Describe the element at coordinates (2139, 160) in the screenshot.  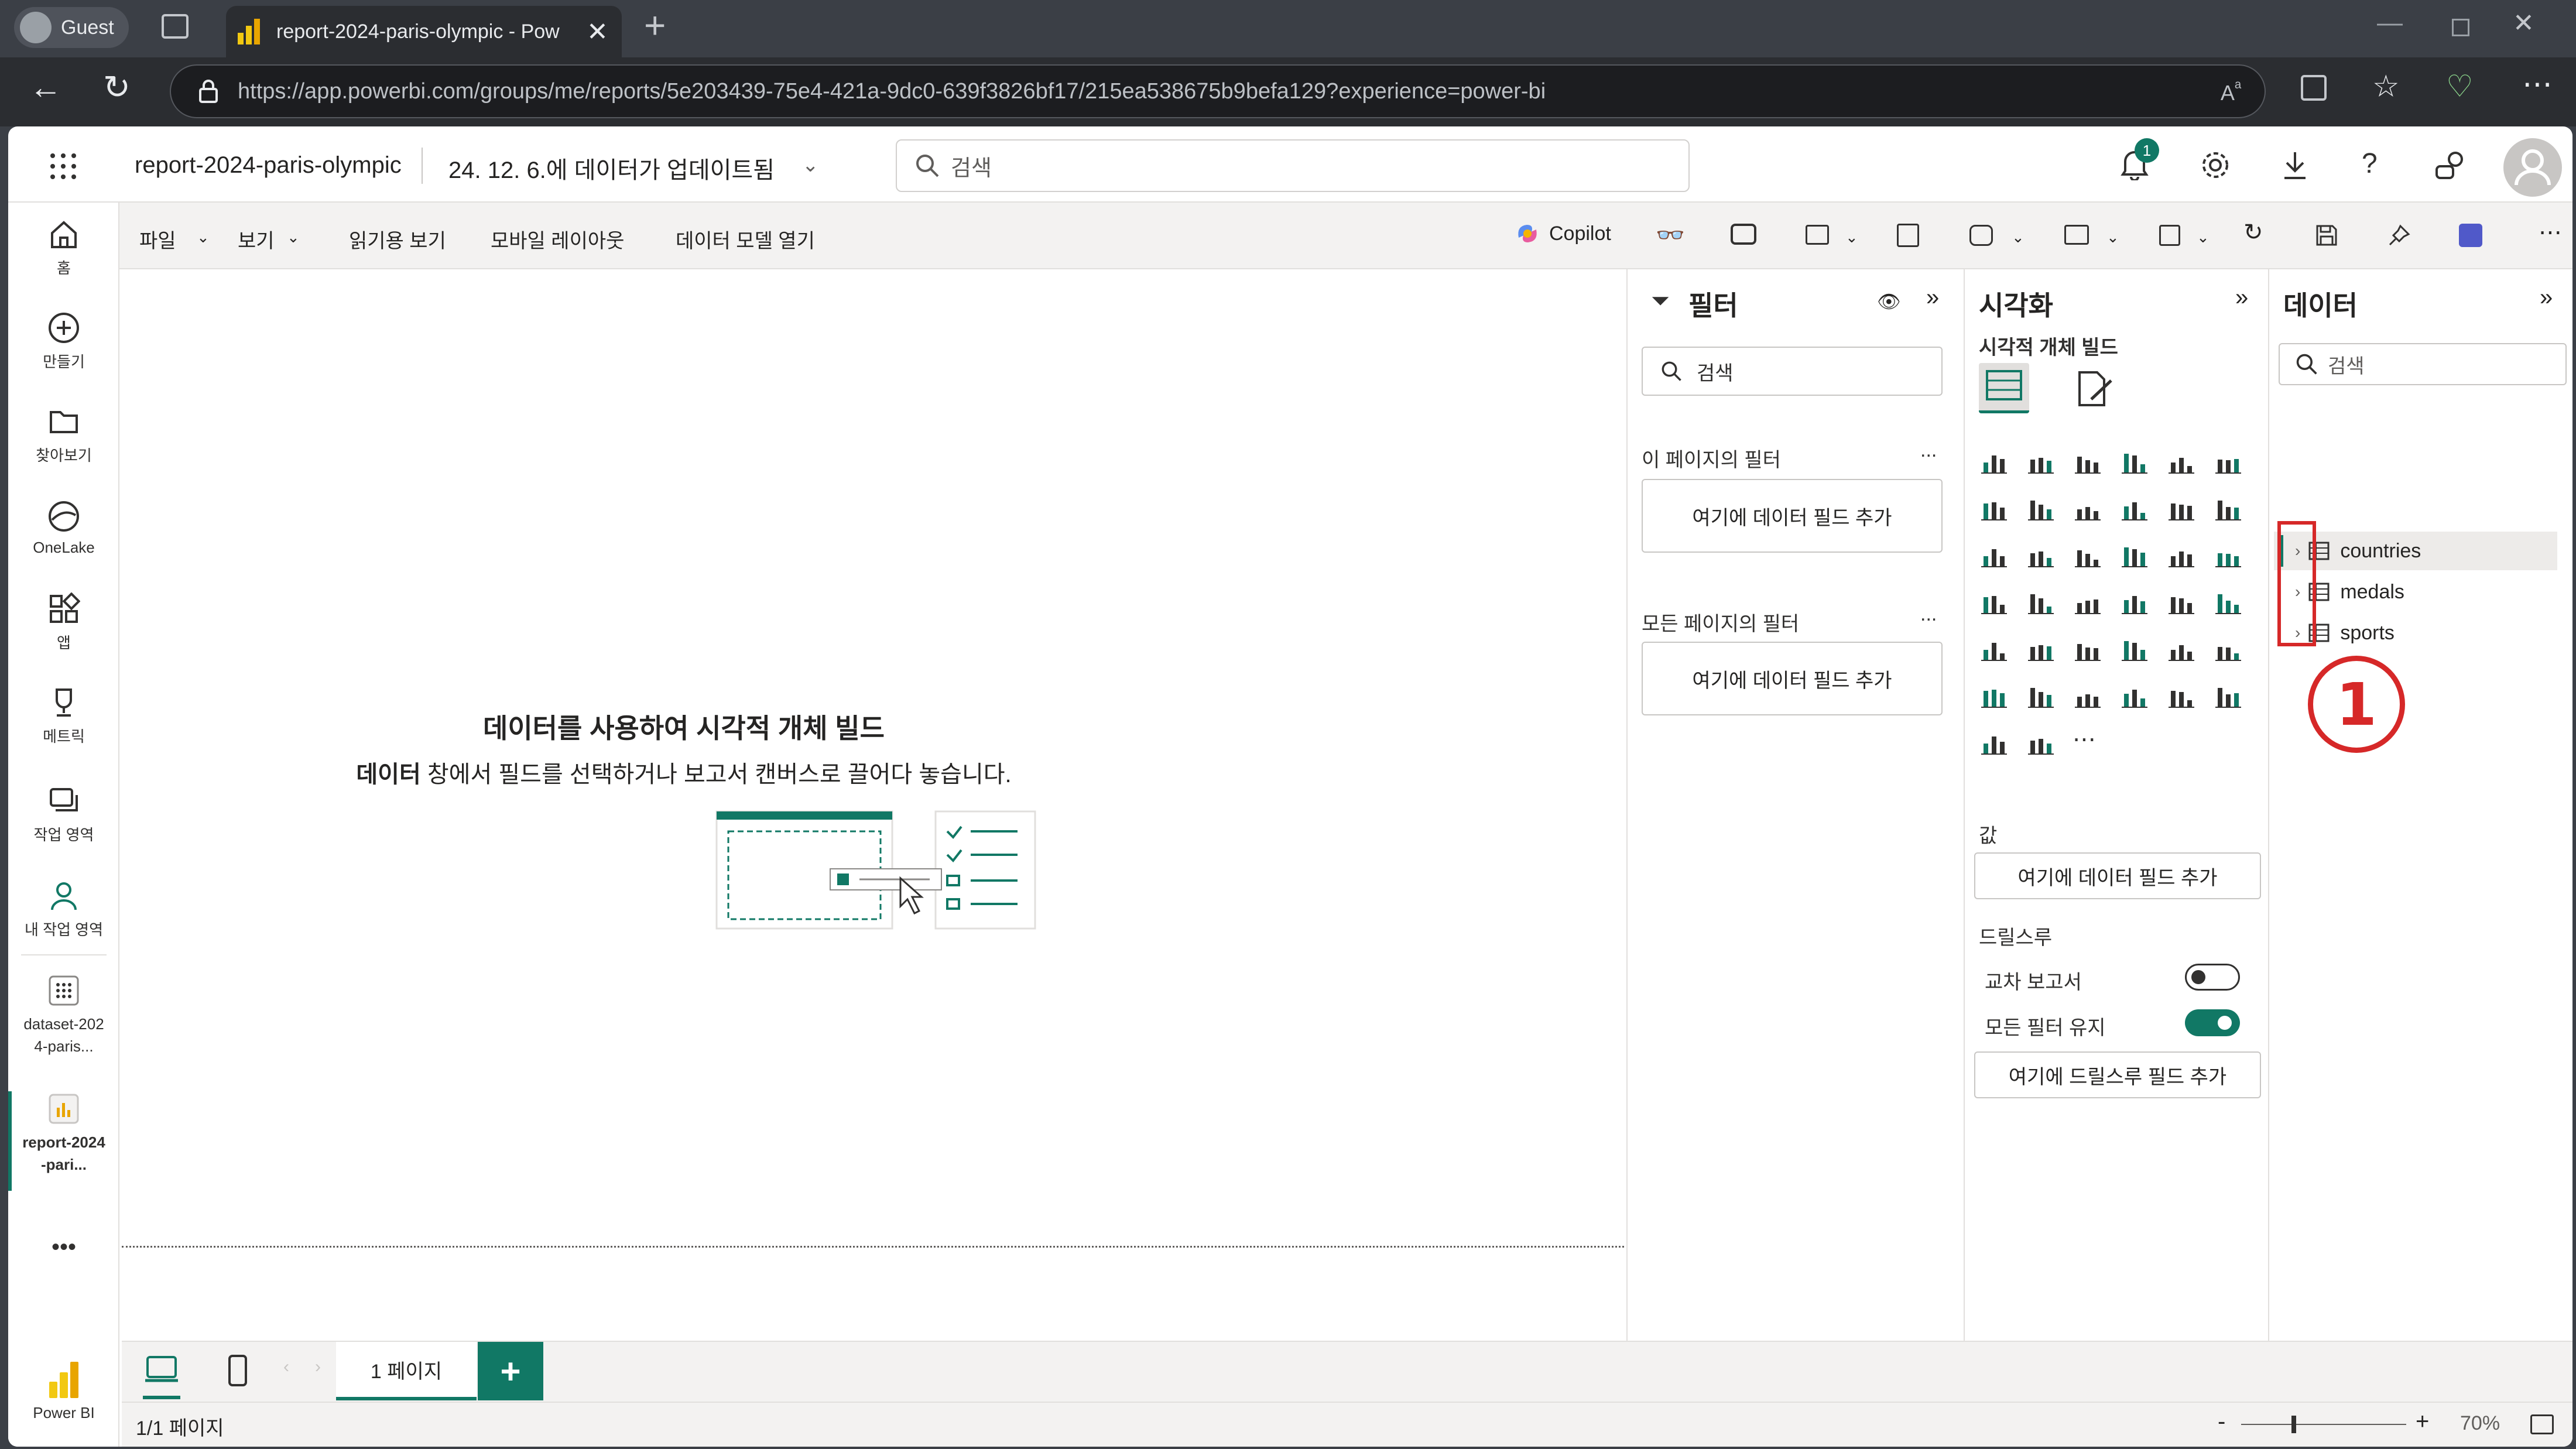
I see `notifications-button: 1` at that location.